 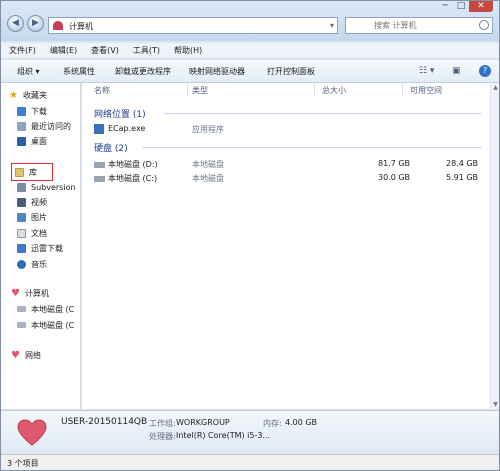 What do you see at coordinates (332, 25) in the screenshot?
I see `chevron-down-icon: ▾` at bounding box center [332, 25].